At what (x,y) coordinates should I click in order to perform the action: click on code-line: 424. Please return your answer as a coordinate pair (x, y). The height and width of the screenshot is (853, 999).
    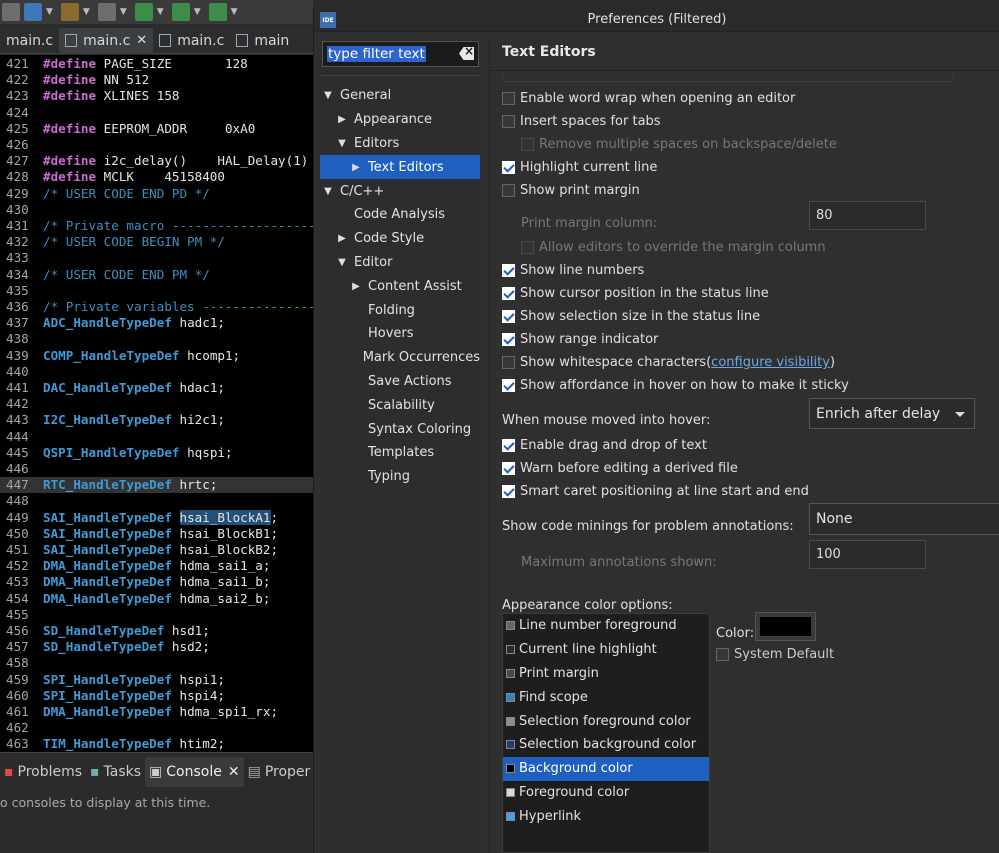
    Looking at the image, I should click on (156, 113).